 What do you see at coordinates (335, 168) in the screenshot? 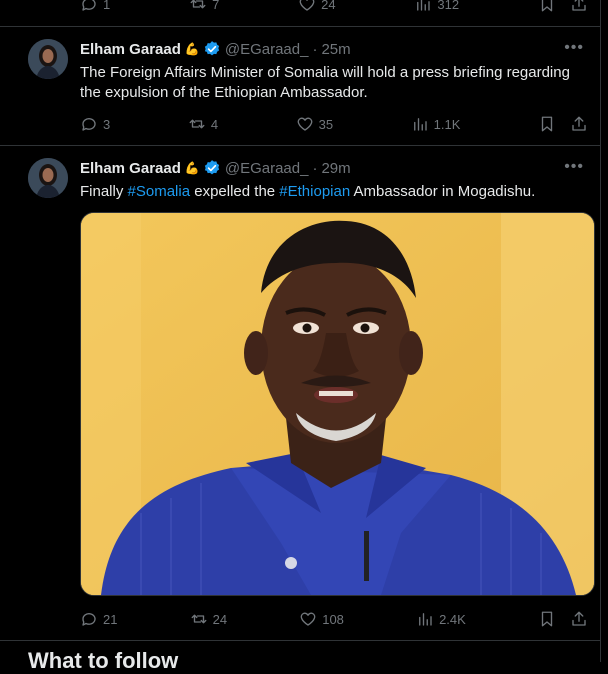
I see `timestamp: 29m` at bounding box center [335, 168].